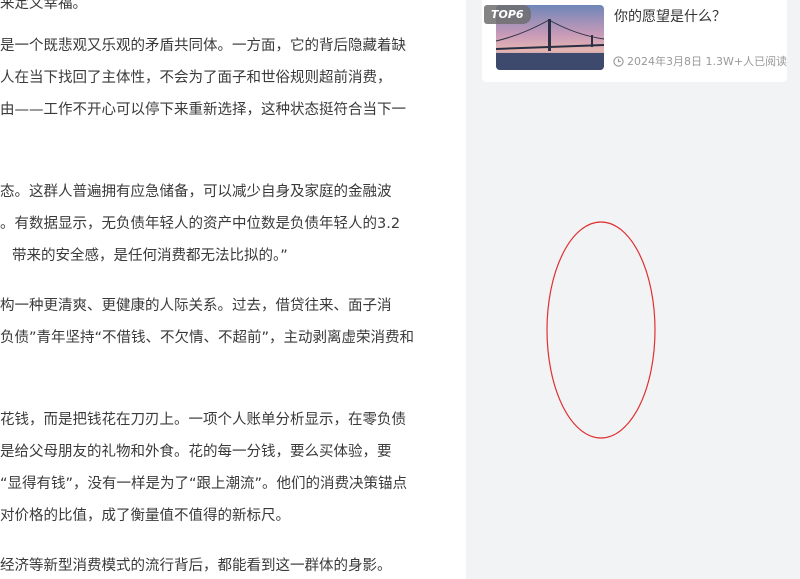 The height and width of the screenshot is (579, 800). Describe the element at coordinates (196, 566) in the screenshot. I see `article-line: 经济等新型消费模式的流行背后，都能看到这一群体的身影。` at that location.